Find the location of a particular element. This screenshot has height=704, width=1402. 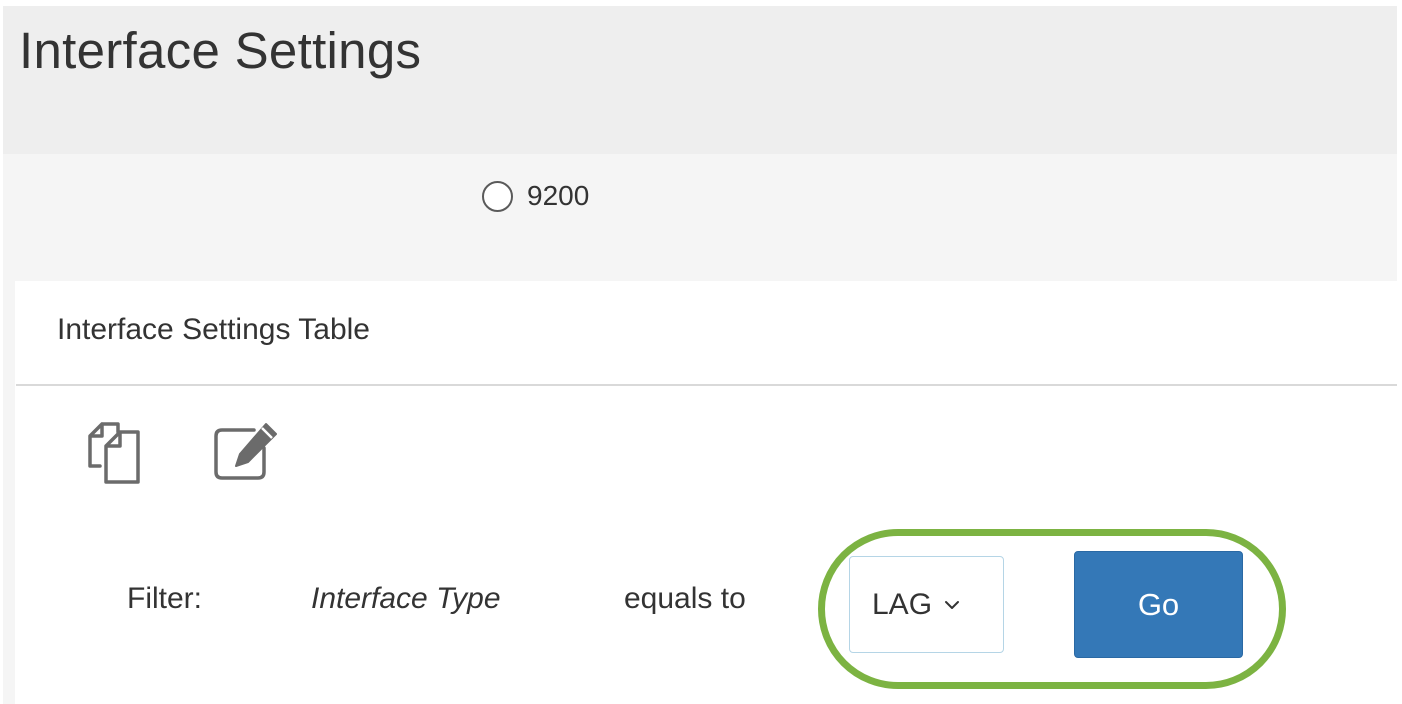

chevron-down-icon is located at coordinates (952, 604).